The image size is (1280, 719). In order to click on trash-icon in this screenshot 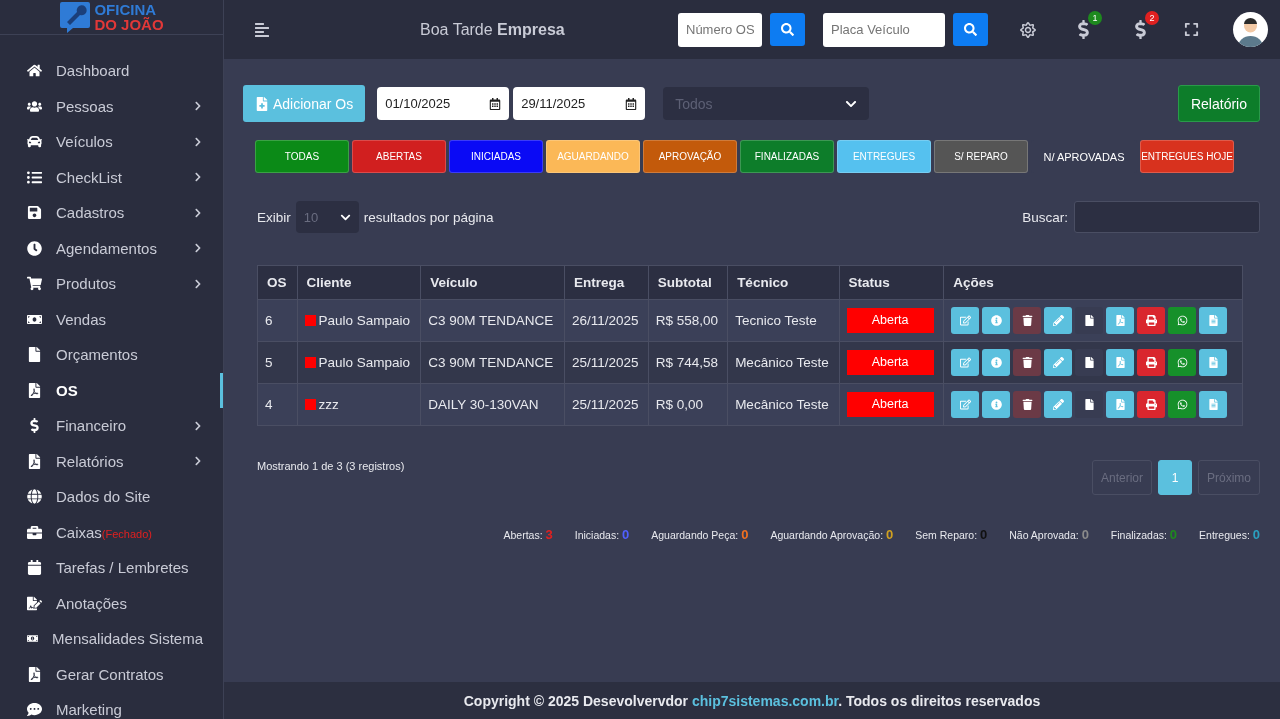, I will do `click(1027, 404)`.